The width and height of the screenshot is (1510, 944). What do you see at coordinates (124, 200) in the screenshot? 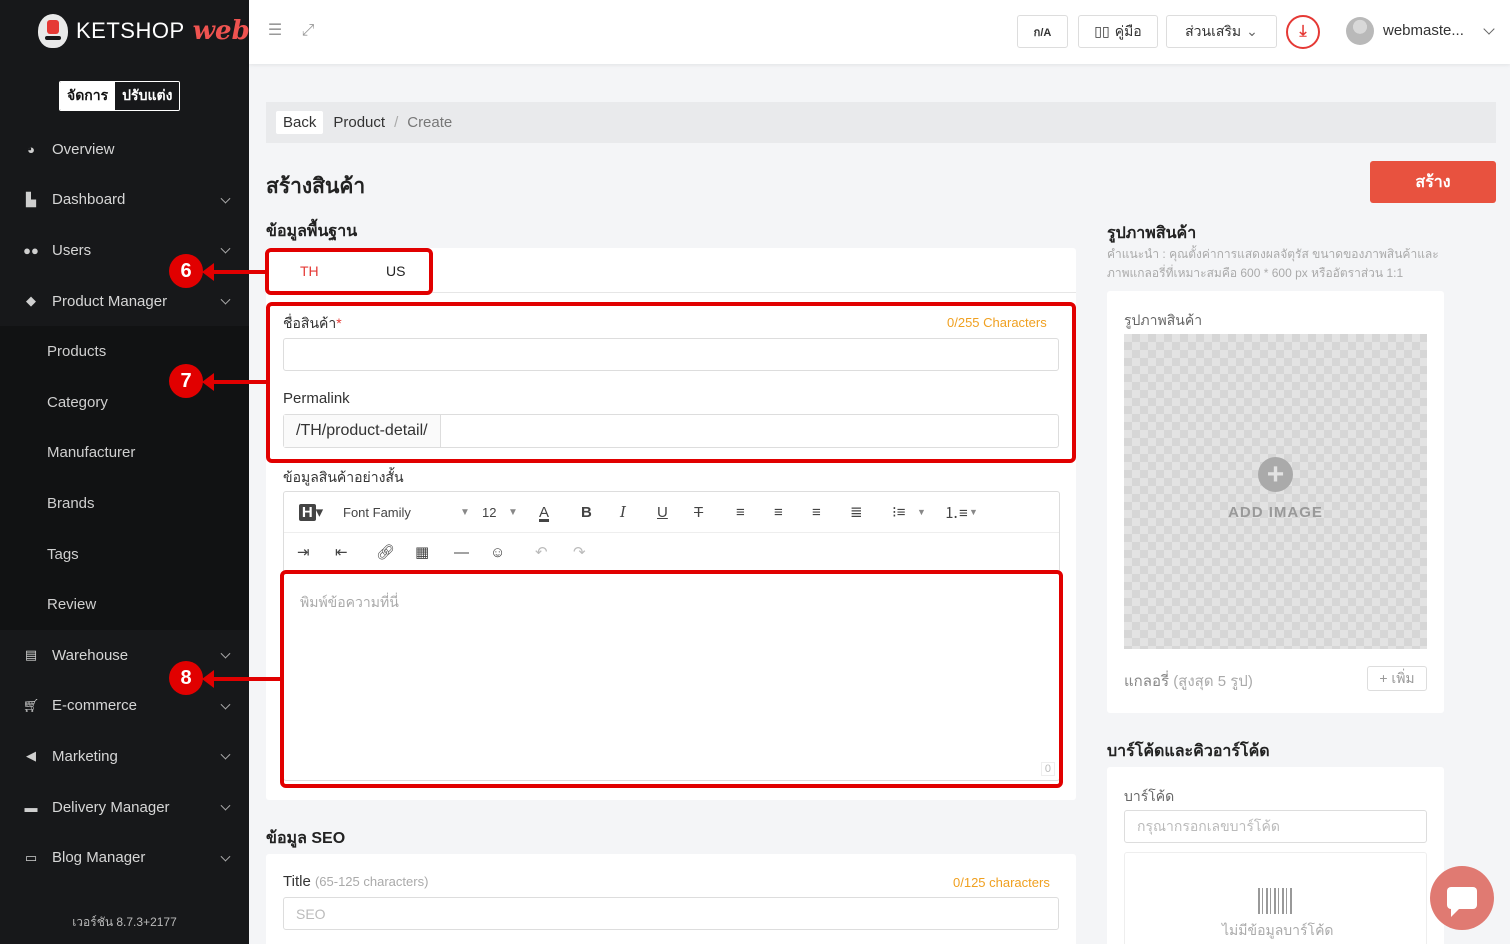
I see `sidebar-item-dashboard: ▙ Dashboard` at bounding box center [124, 200].